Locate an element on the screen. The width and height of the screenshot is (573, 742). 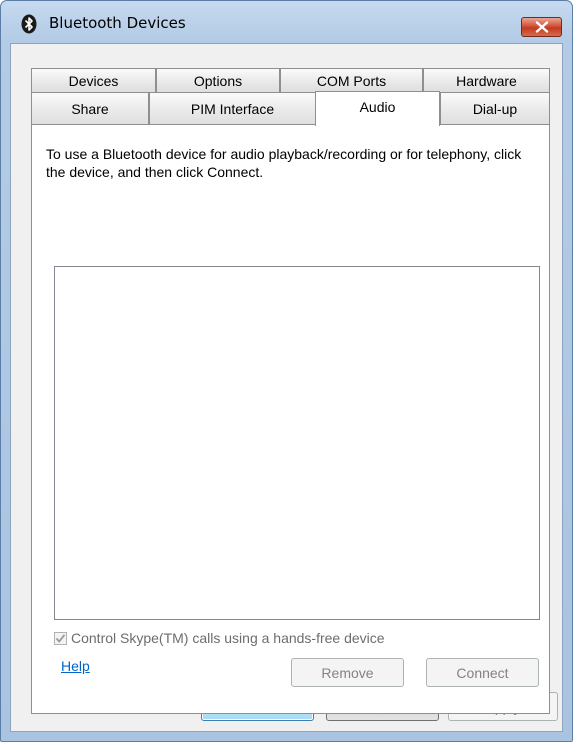
tab-hardware: Hardware is located at coordinates (486, 80).